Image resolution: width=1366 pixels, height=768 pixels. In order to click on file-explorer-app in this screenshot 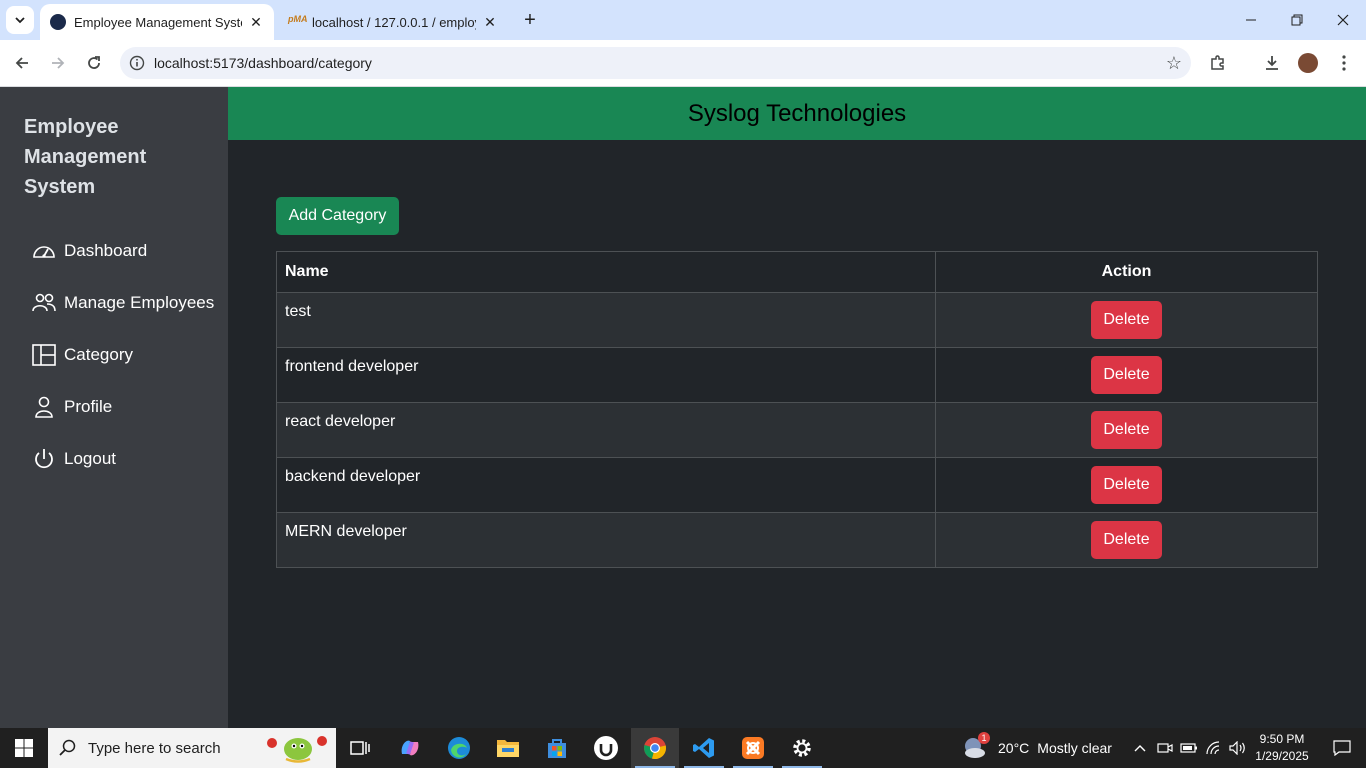, I will do `click(508, 748)`.